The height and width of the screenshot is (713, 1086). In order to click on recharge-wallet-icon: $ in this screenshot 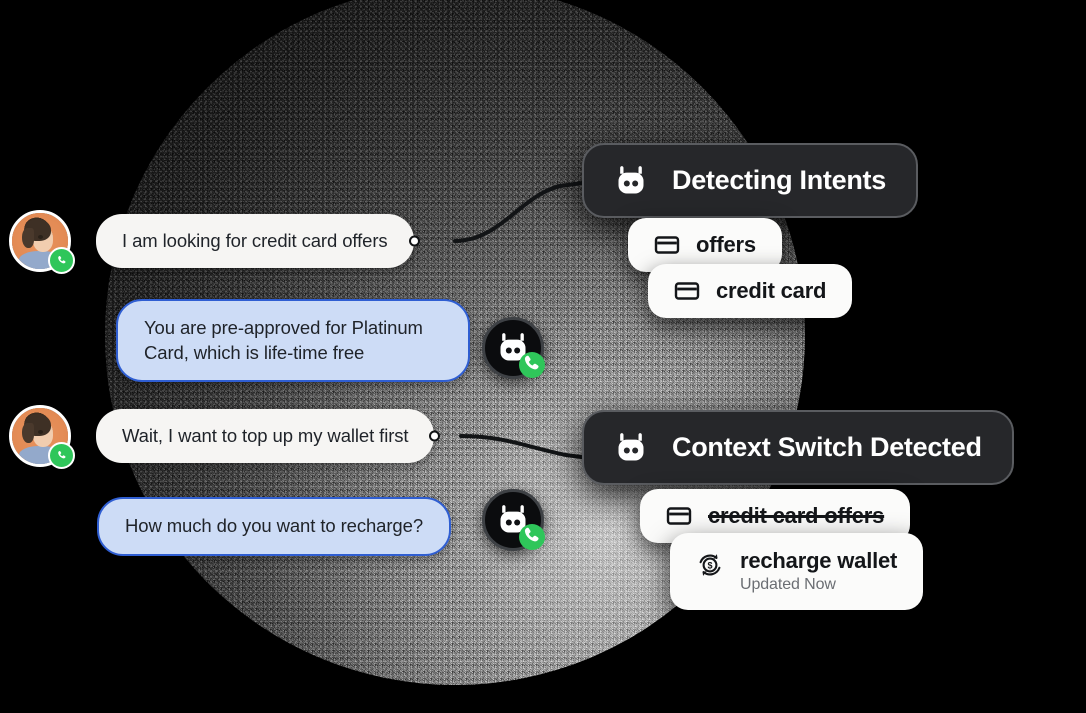, I will do `click(710, 565)`.